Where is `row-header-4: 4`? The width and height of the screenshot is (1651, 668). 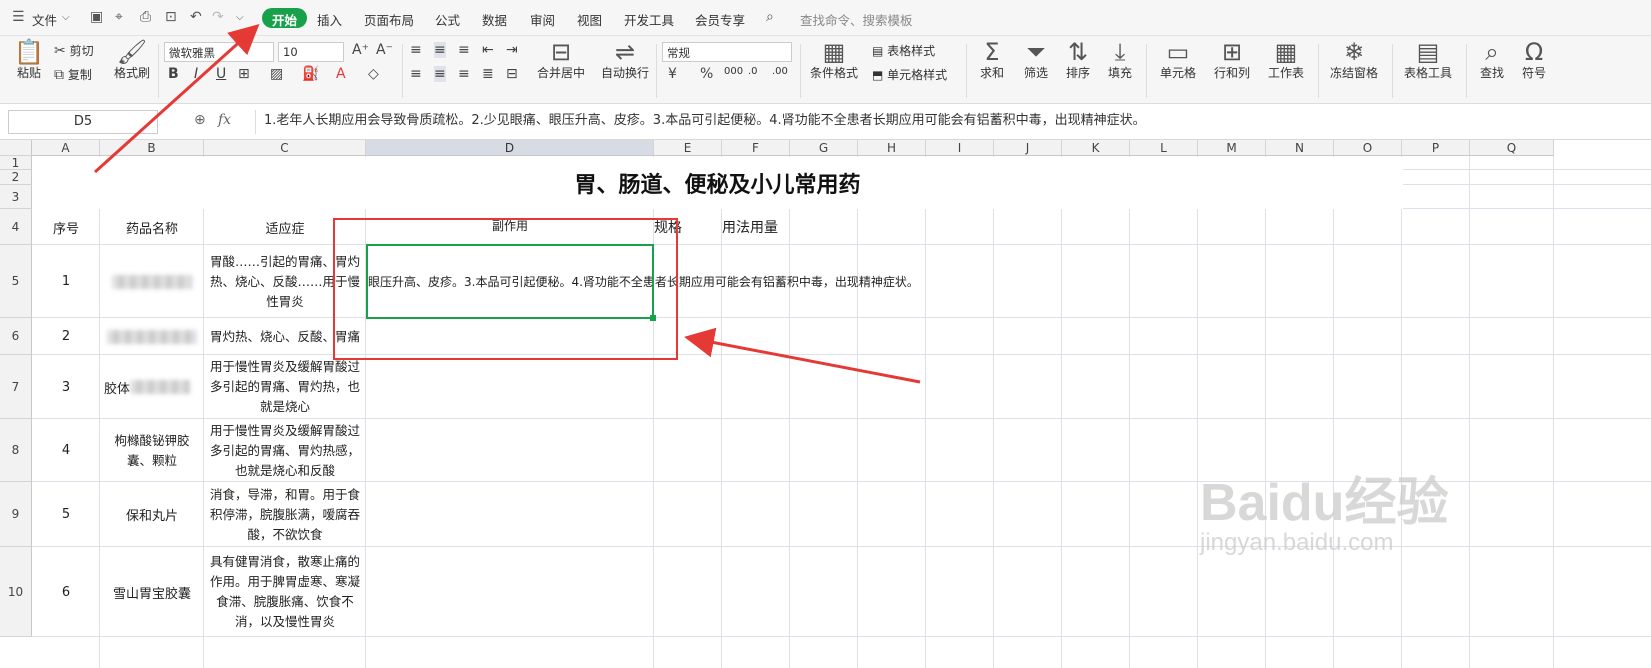 row-header-4: 4 is located at coordinates (16, 227).